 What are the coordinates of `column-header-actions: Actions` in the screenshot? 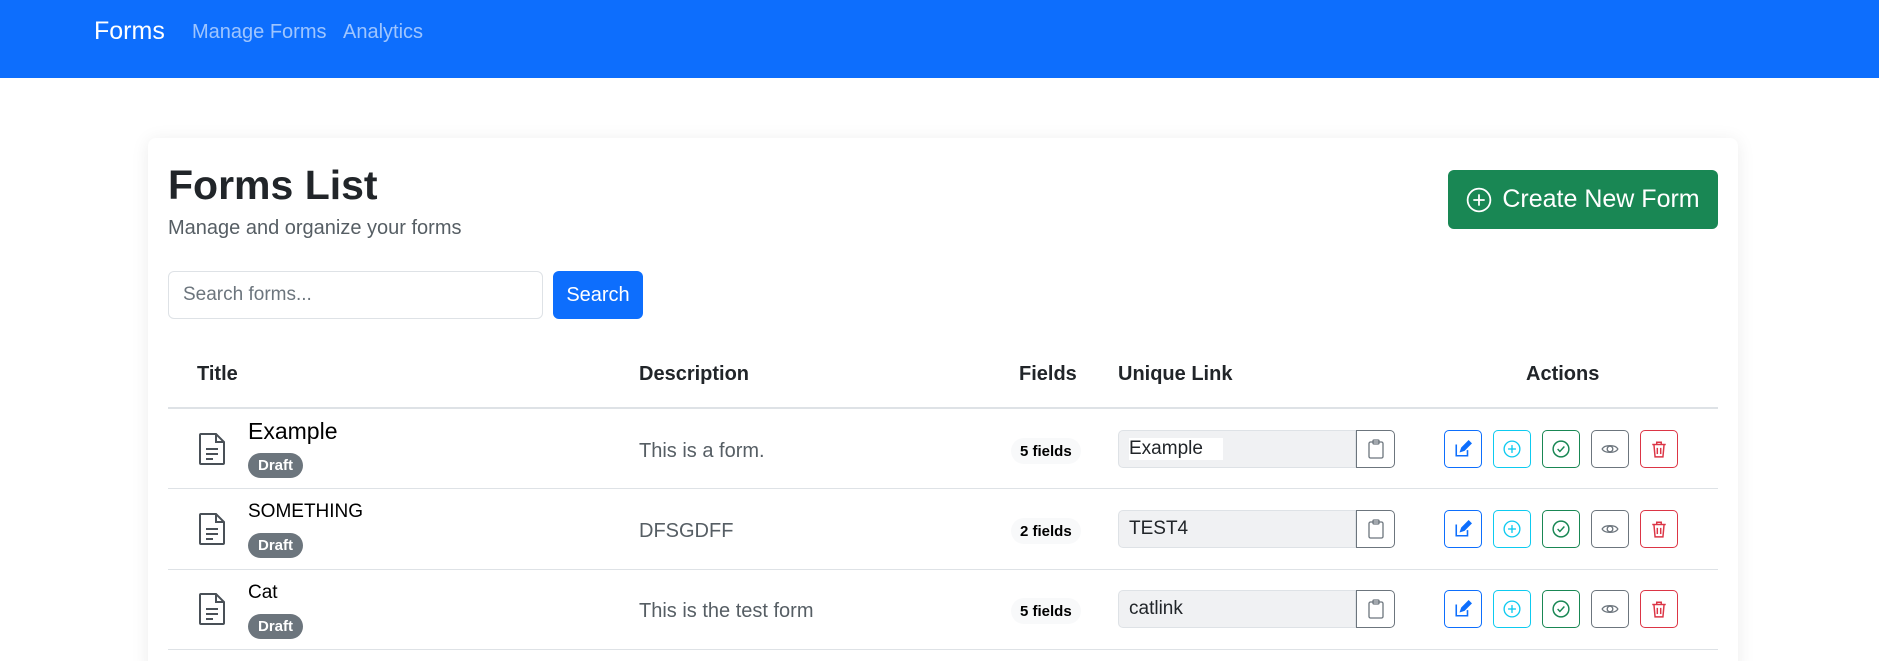 It's located at (1563, 374).